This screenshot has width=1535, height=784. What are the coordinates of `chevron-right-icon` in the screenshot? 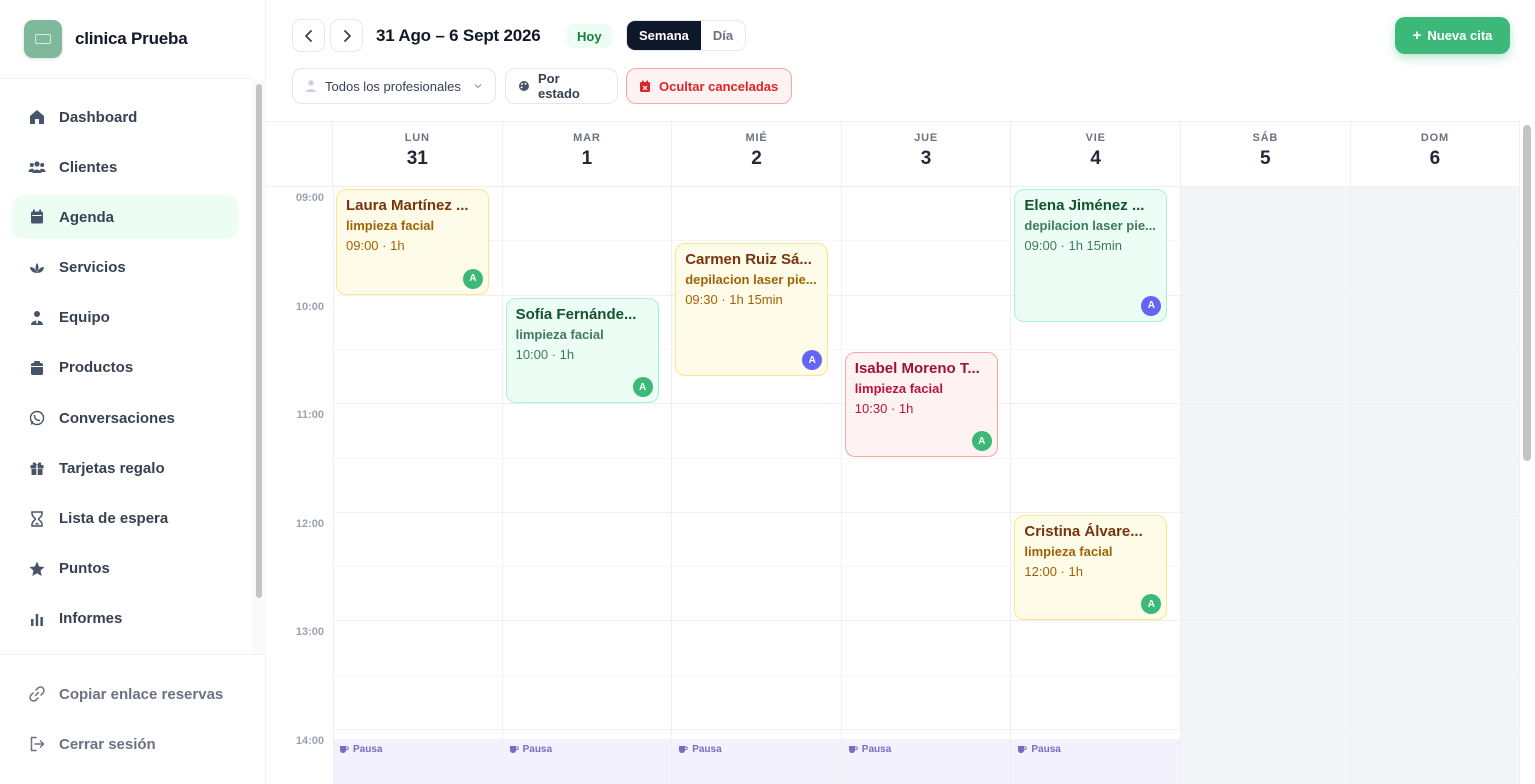 It's located at (347, 35).